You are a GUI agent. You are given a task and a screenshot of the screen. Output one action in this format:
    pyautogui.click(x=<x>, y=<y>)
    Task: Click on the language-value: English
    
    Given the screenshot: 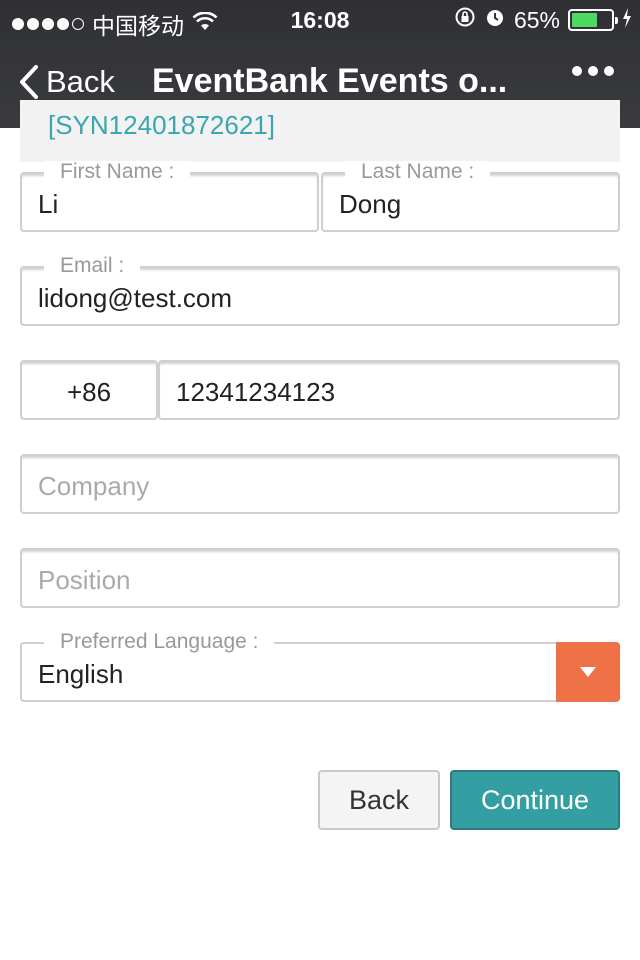 What is the action you would take?
    pyautogui.click(x=81, y=674)
    